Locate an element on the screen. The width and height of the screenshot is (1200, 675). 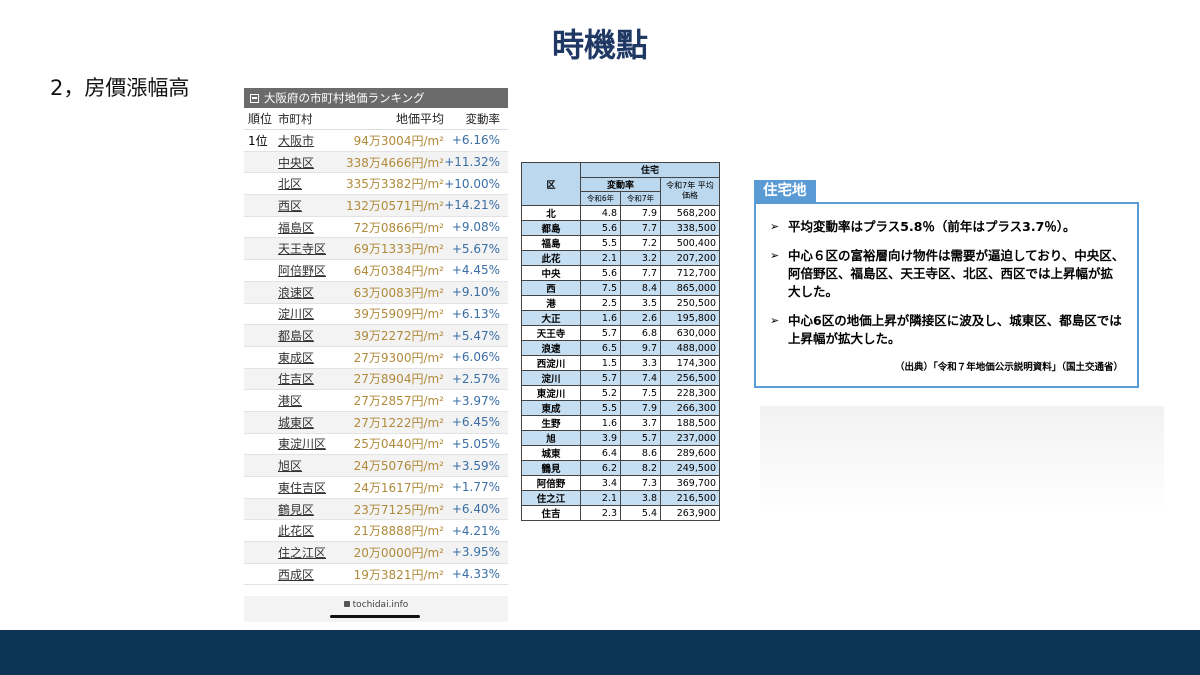
city-link: 此花区 is located at coordinates (296, 531).